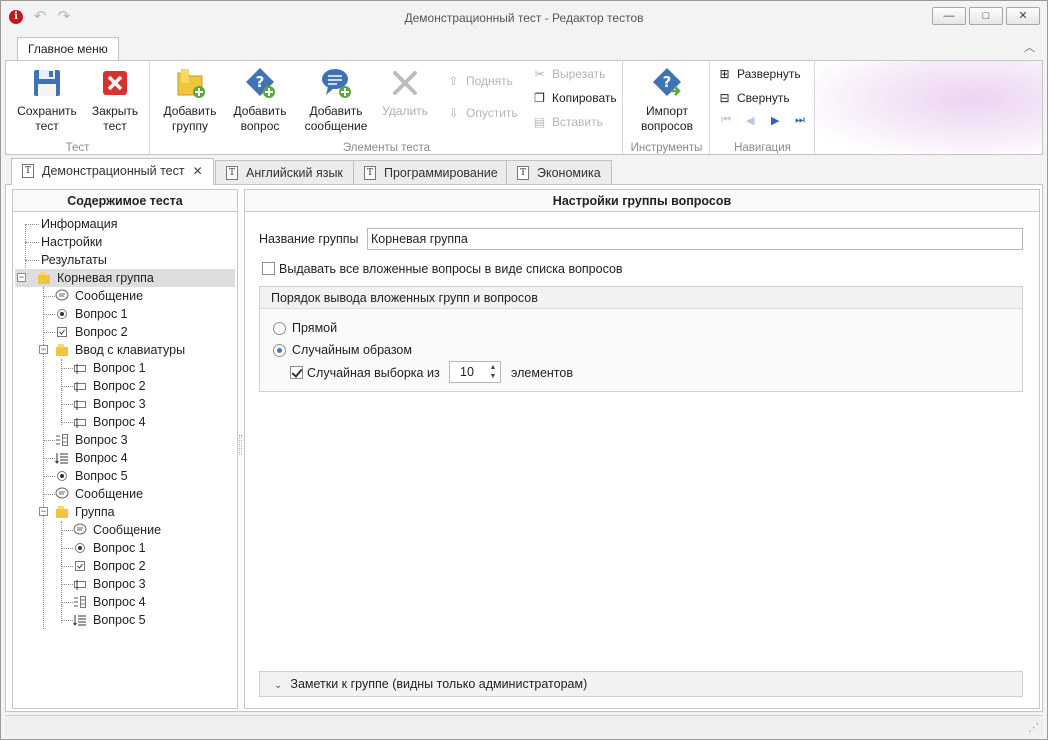 This screenshot has width=1048, height=740. Describe the element at coordinates (120, 350) in the screenshot. I see `tree-node-keyboard-group: Ввод с клавиатуры` at that location.